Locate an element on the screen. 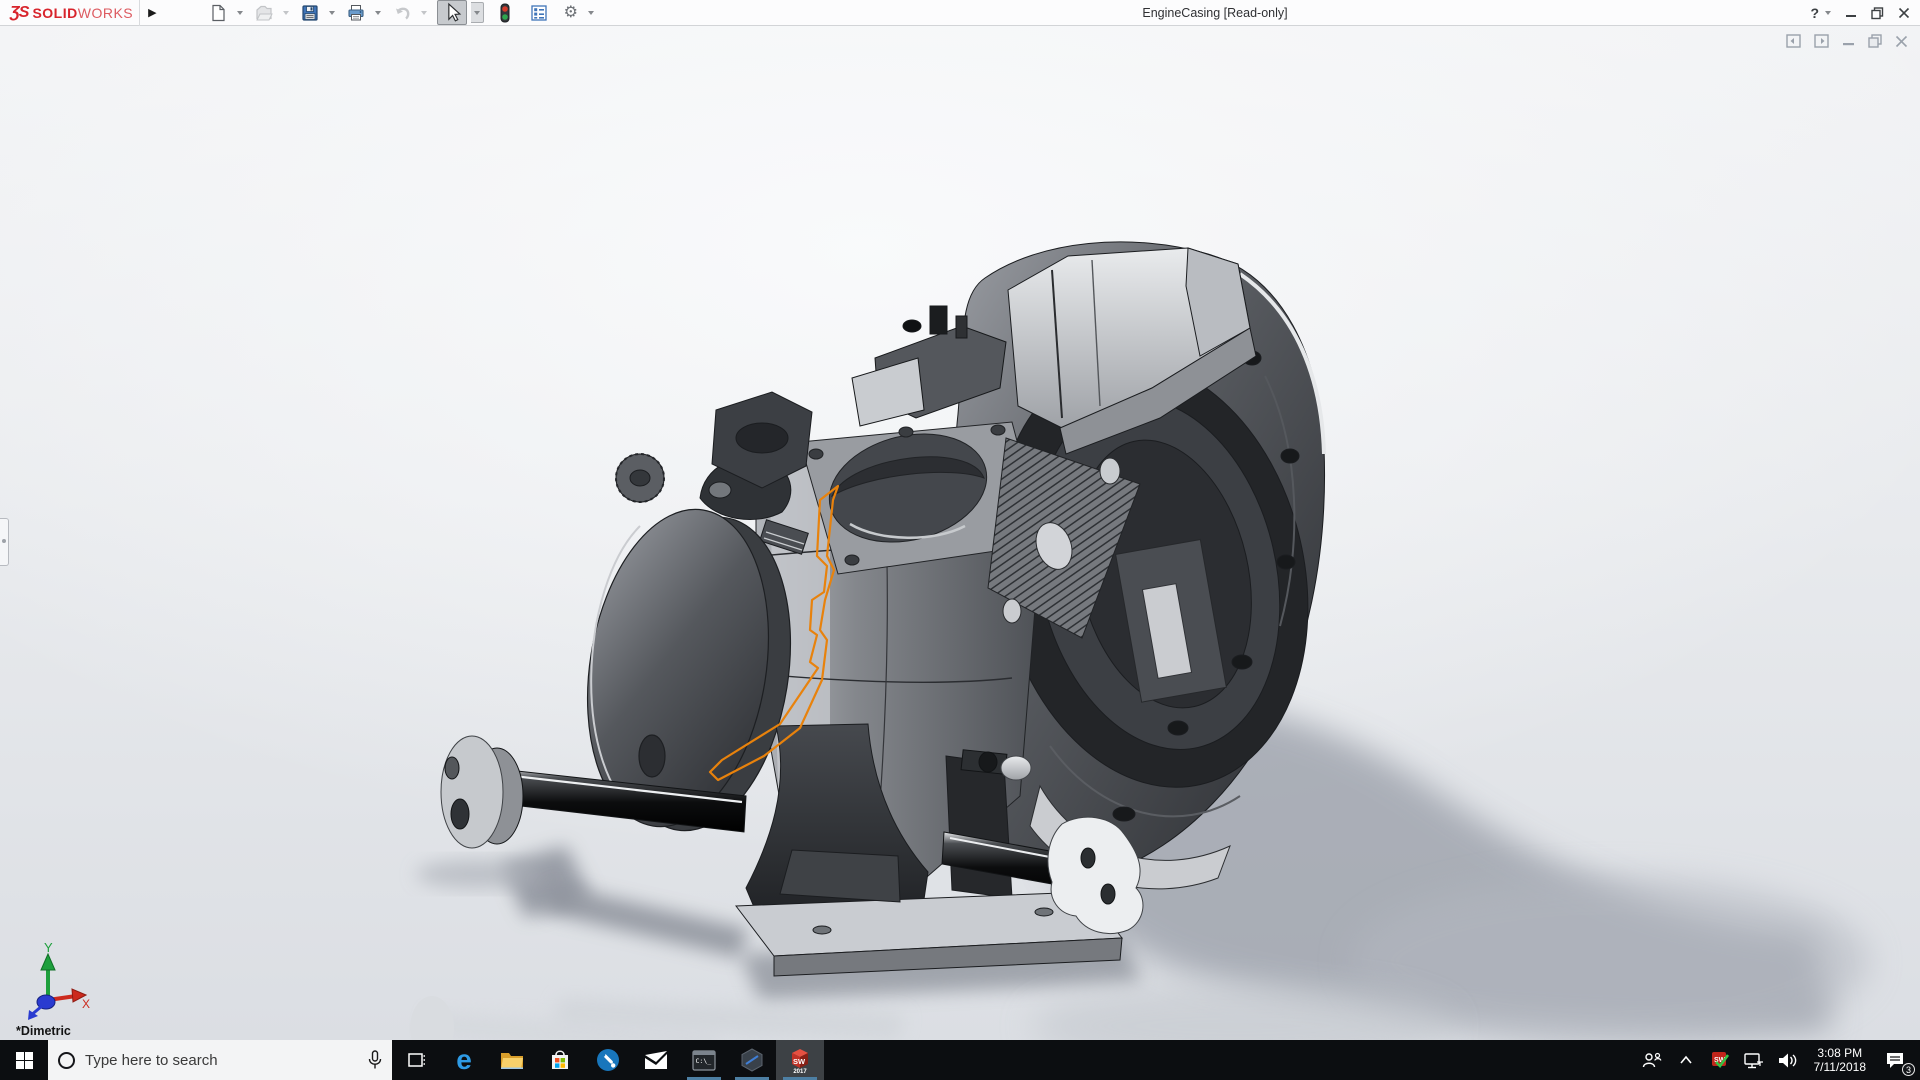 The height and width of the screenshot is (1080, 1920). sw-year: 2017 is located at coordinates (800, 1071).